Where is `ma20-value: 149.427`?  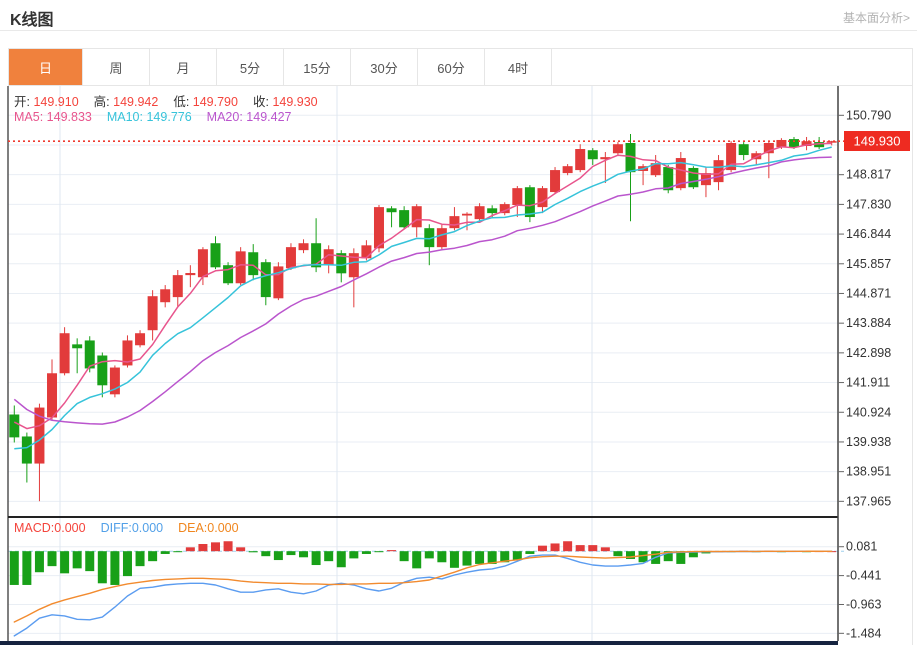 ma20-value: 149.427 is located at coordinates (269, 117).